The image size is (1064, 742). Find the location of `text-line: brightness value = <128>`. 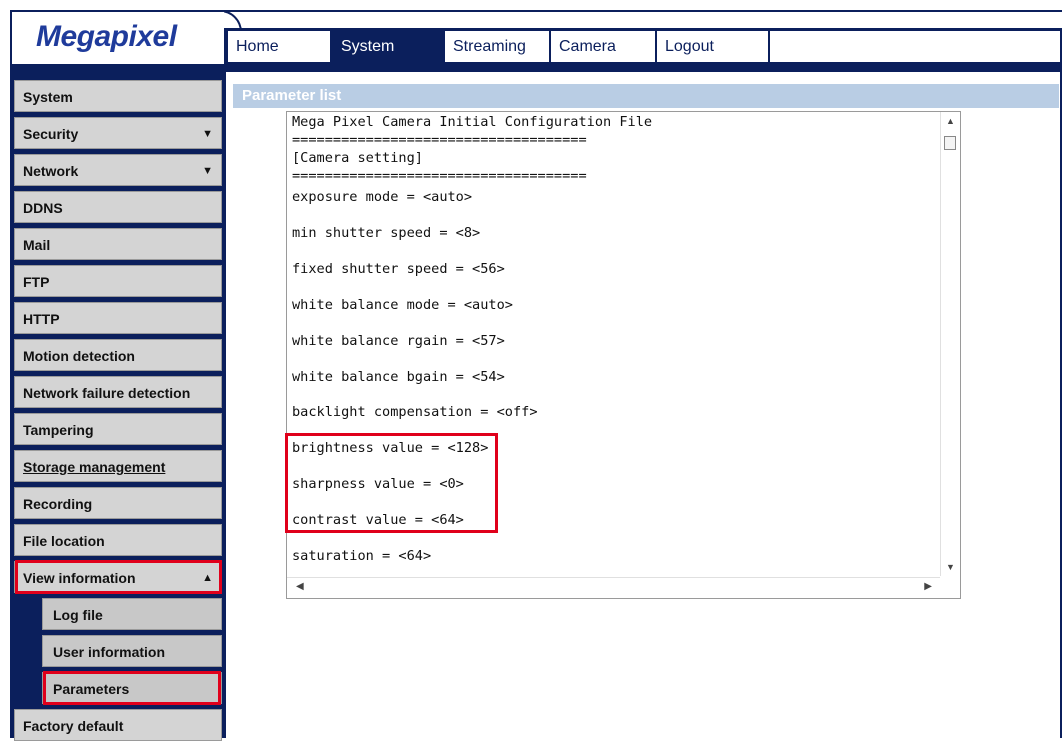

text-line: brightness value = <128> is located at coordinates (390, 448).